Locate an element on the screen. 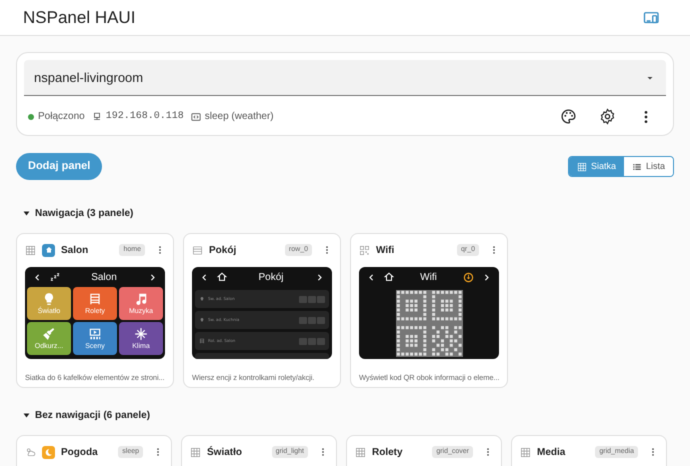 This screenshot has height=466, width=690. panel-name: Światło is located at coordinates (225, 452).